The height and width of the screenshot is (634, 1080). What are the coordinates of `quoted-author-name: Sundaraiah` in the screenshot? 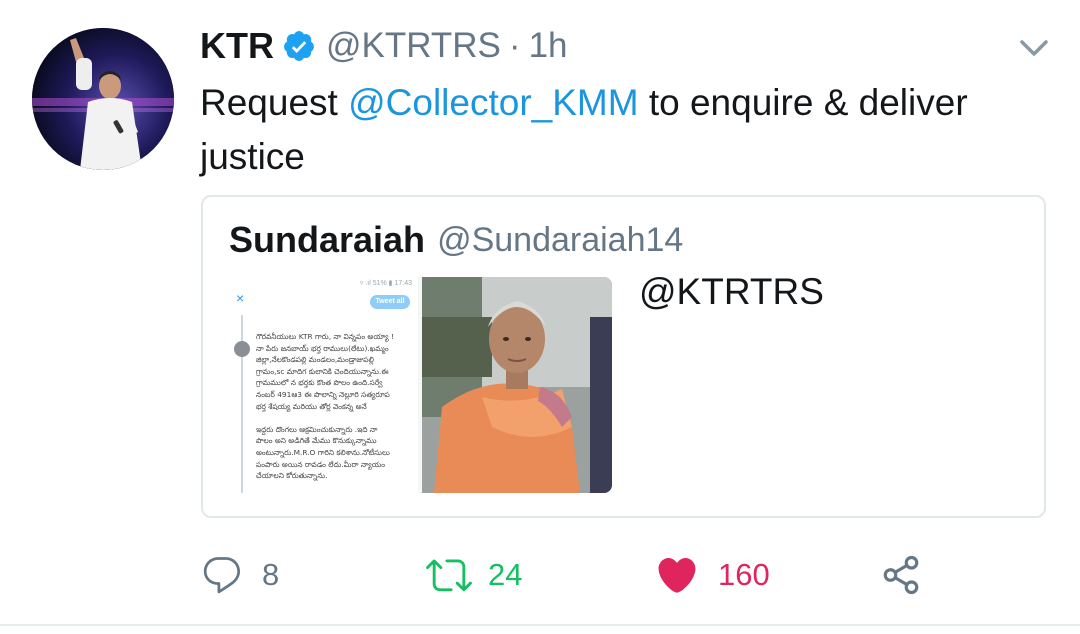 It's located at (327, 239).